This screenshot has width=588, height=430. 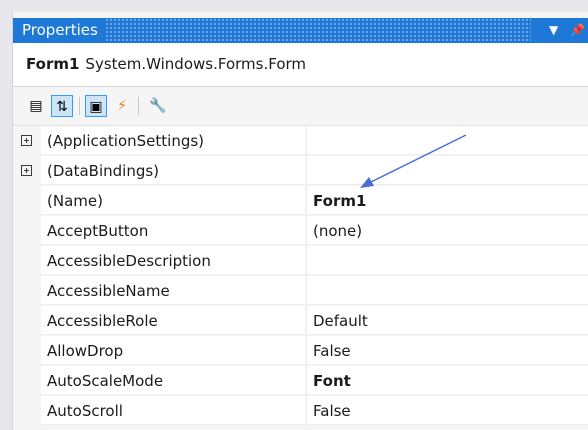 What do you see at coordinates (367, 182) in the screenshot?
I see `annotation-arrow-head` at bounding box center [367, 182].